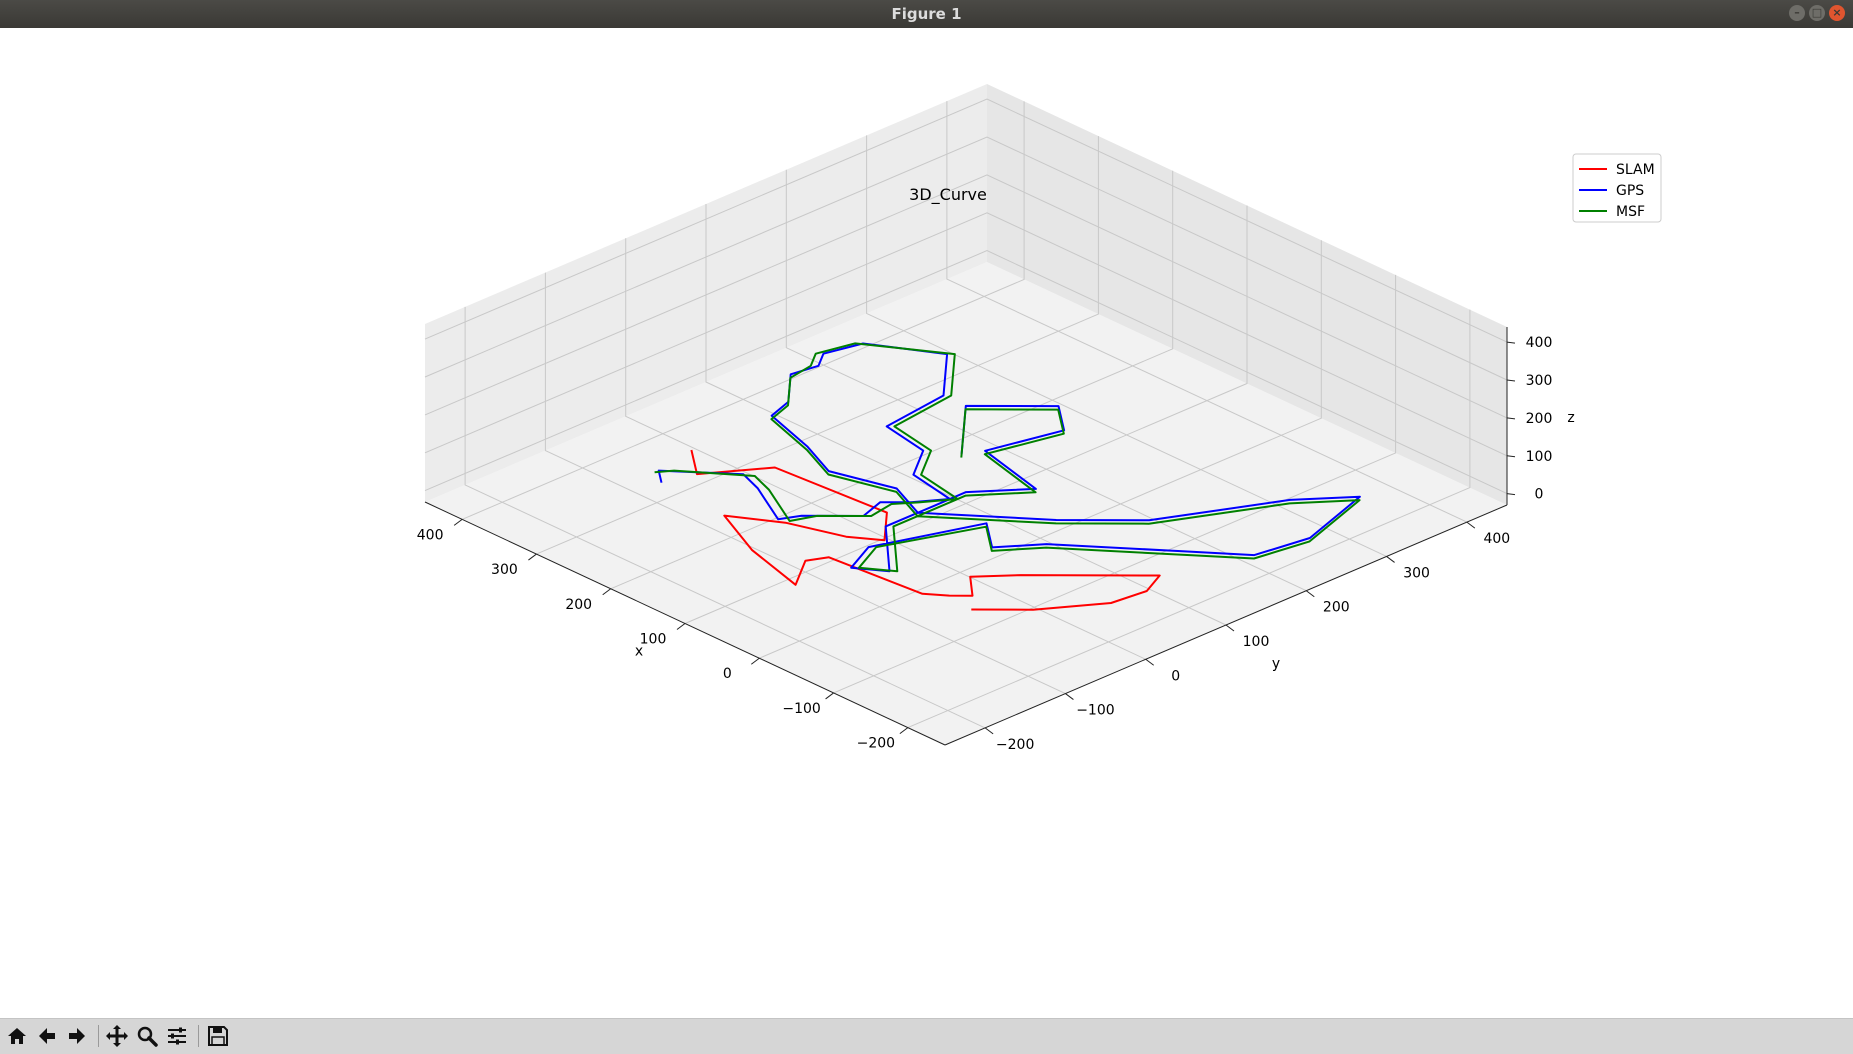 Image resolution: width=1853 pixels, height=1054 pixels. I want to click on floppy-icon, so click(218, 1036).